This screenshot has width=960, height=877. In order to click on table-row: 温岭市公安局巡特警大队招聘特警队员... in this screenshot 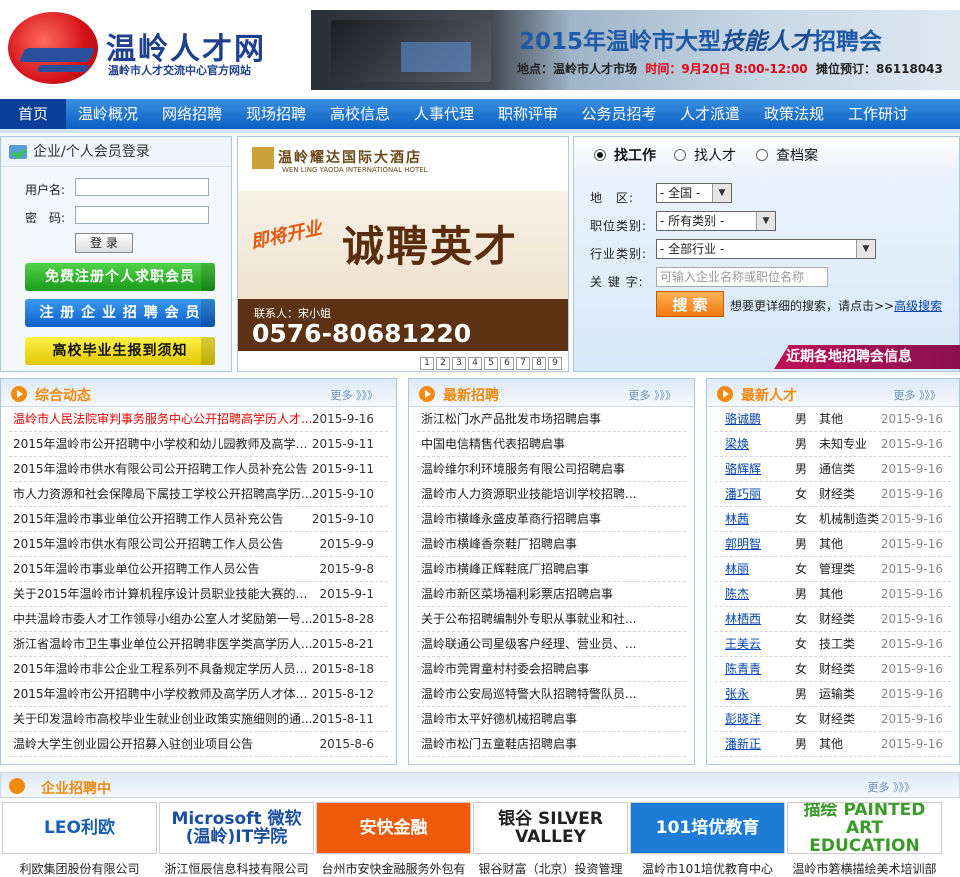, I will do `click(551, 694)`.